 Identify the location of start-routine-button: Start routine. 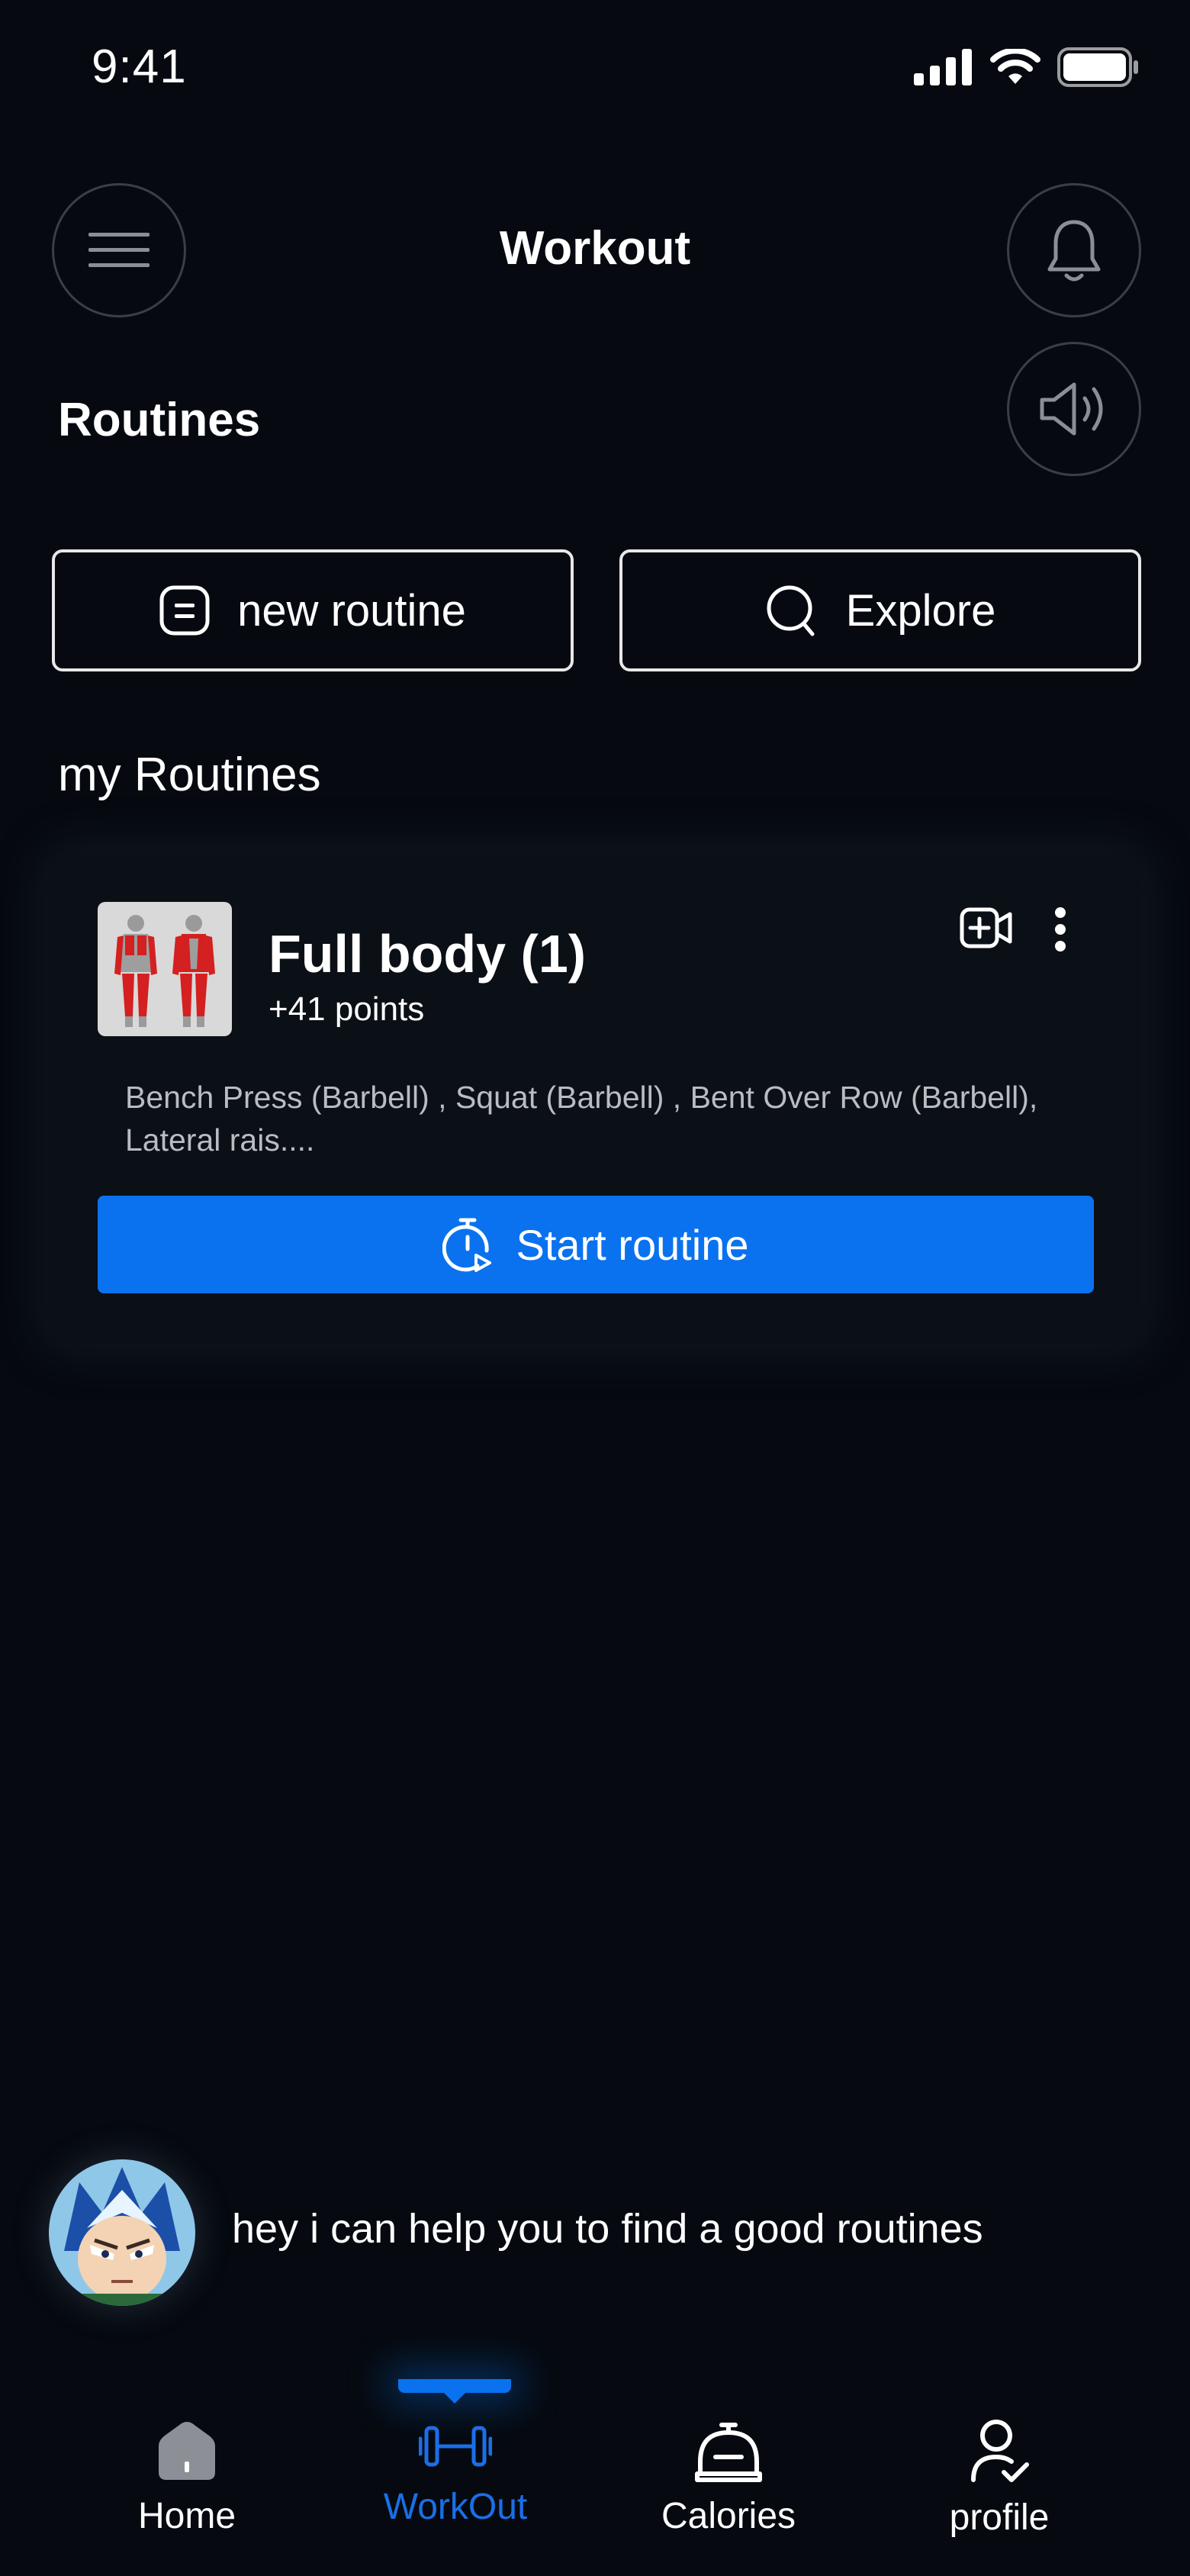
(596, 1244).